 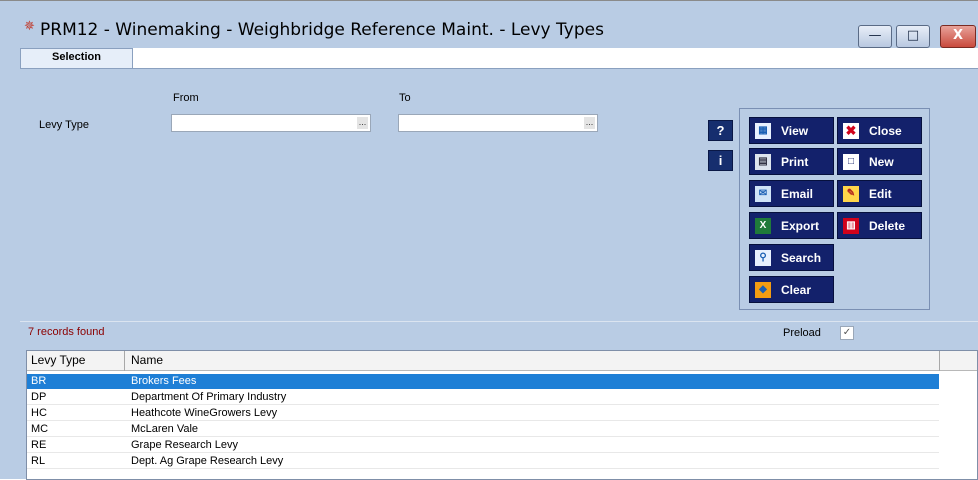 What do you see at coordinates (40, 429) in the screenshot?
I see `levy-type-cell: MC` at bounding box center [40, 429].